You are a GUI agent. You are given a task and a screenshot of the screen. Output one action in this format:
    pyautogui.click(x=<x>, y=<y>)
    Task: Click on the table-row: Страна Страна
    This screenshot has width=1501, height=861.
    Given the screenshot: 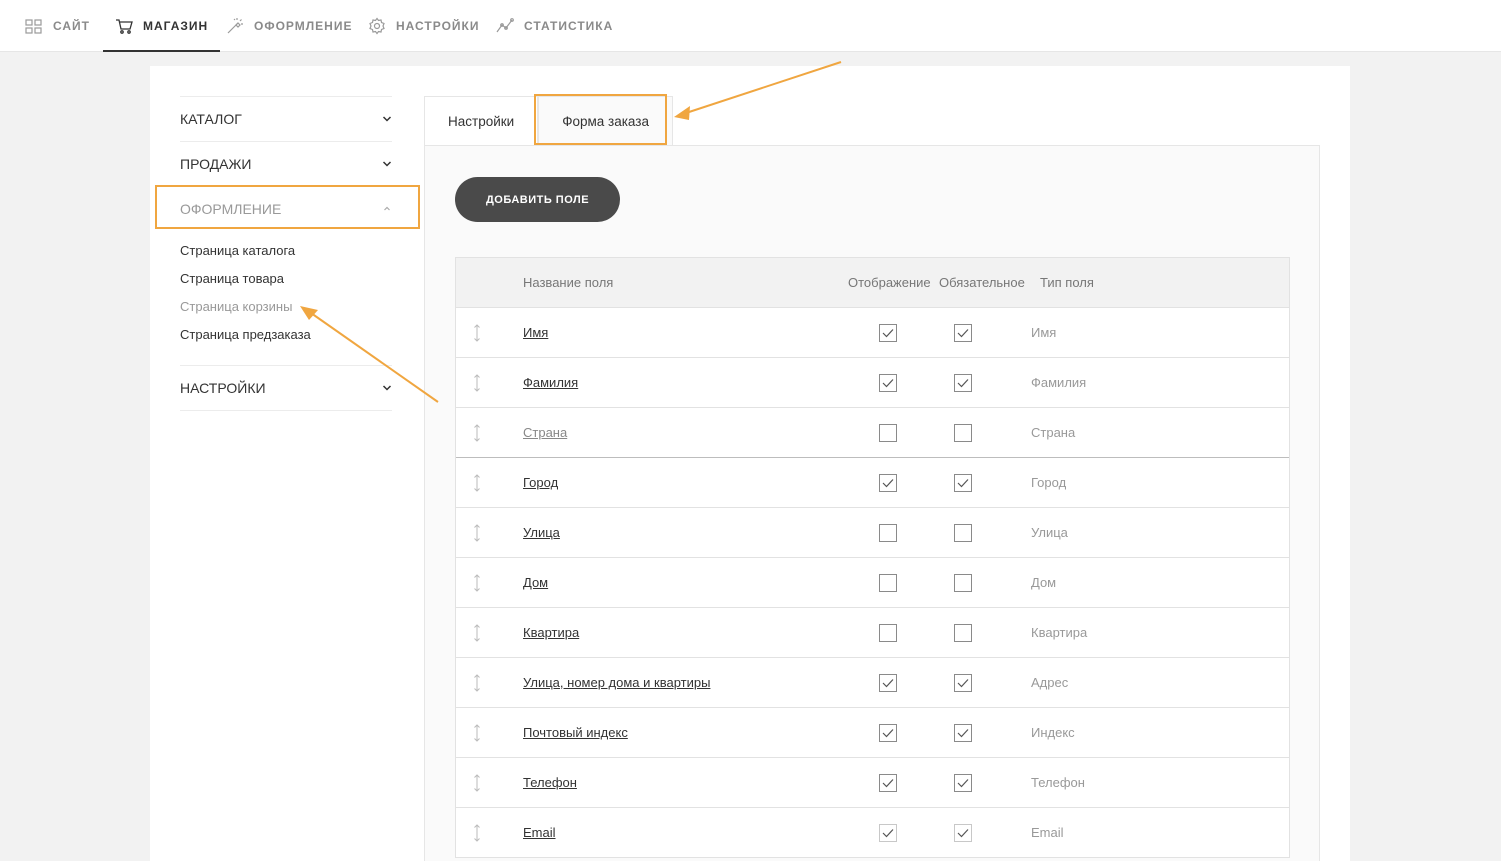 What is the action you would take?
    pyautogui.click(x=872, y=433)
    